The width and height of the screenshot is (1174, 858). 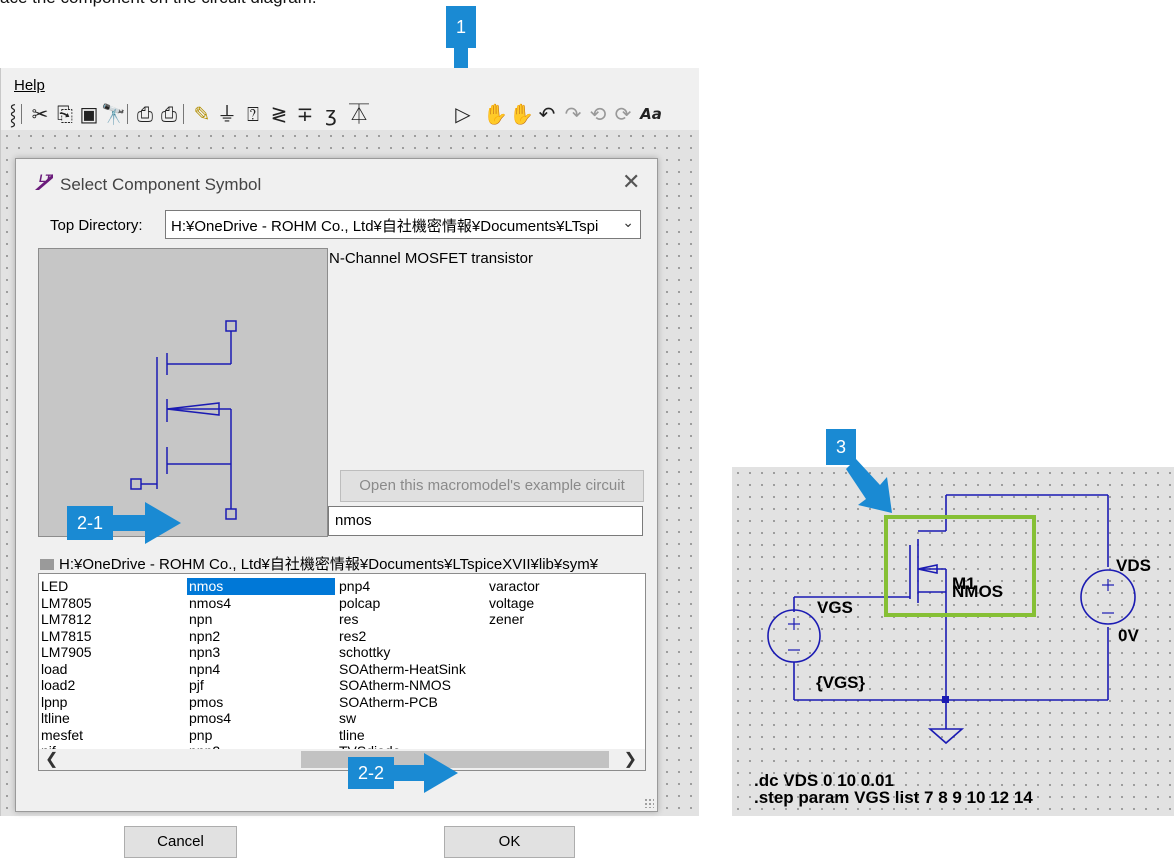 I want to click on list-item: res2, so click(x=401, y=636).